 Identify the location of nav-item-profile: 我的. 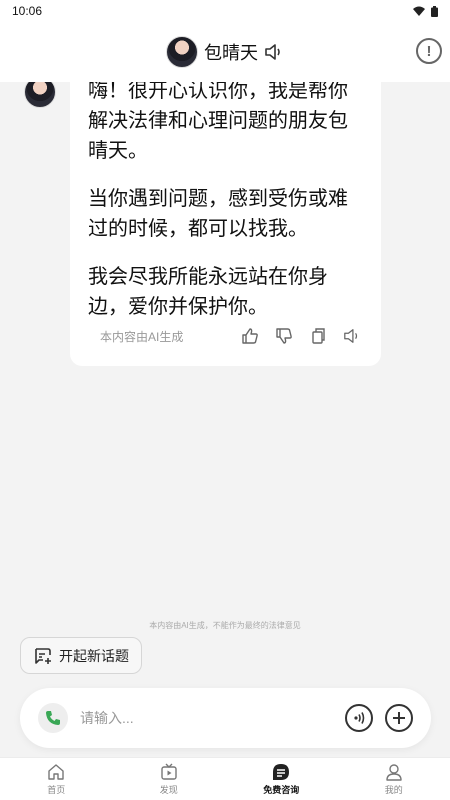
(394, 779).